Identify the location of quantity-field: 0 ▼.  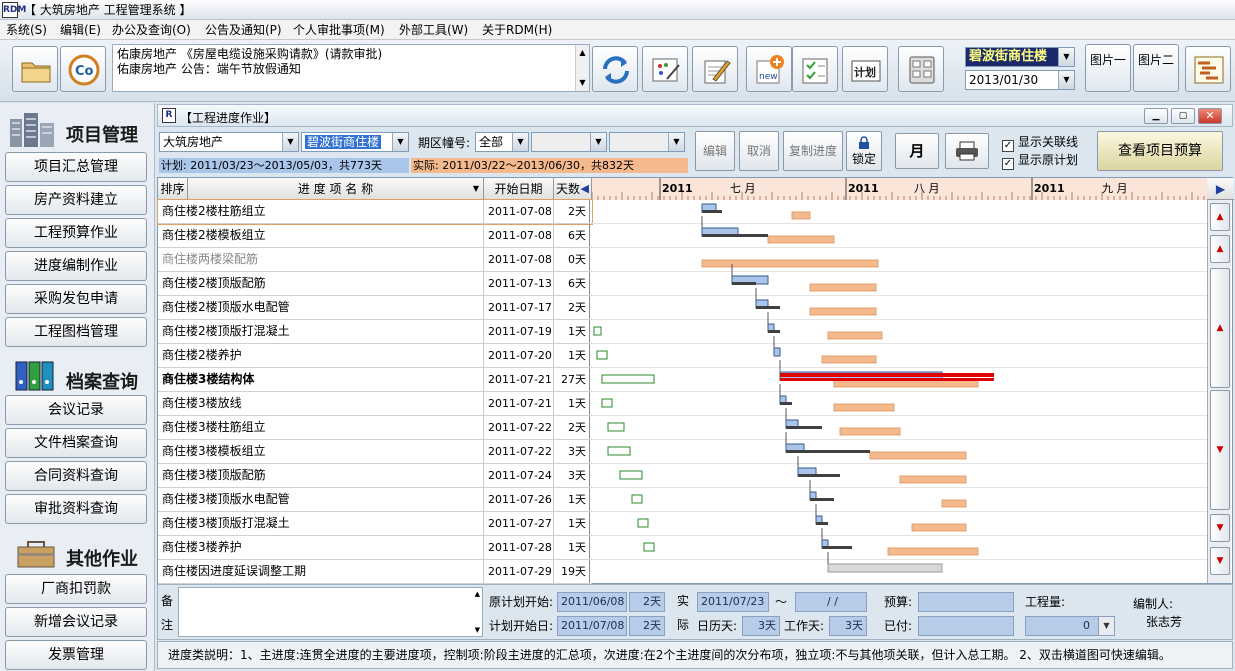
(1070, 626).